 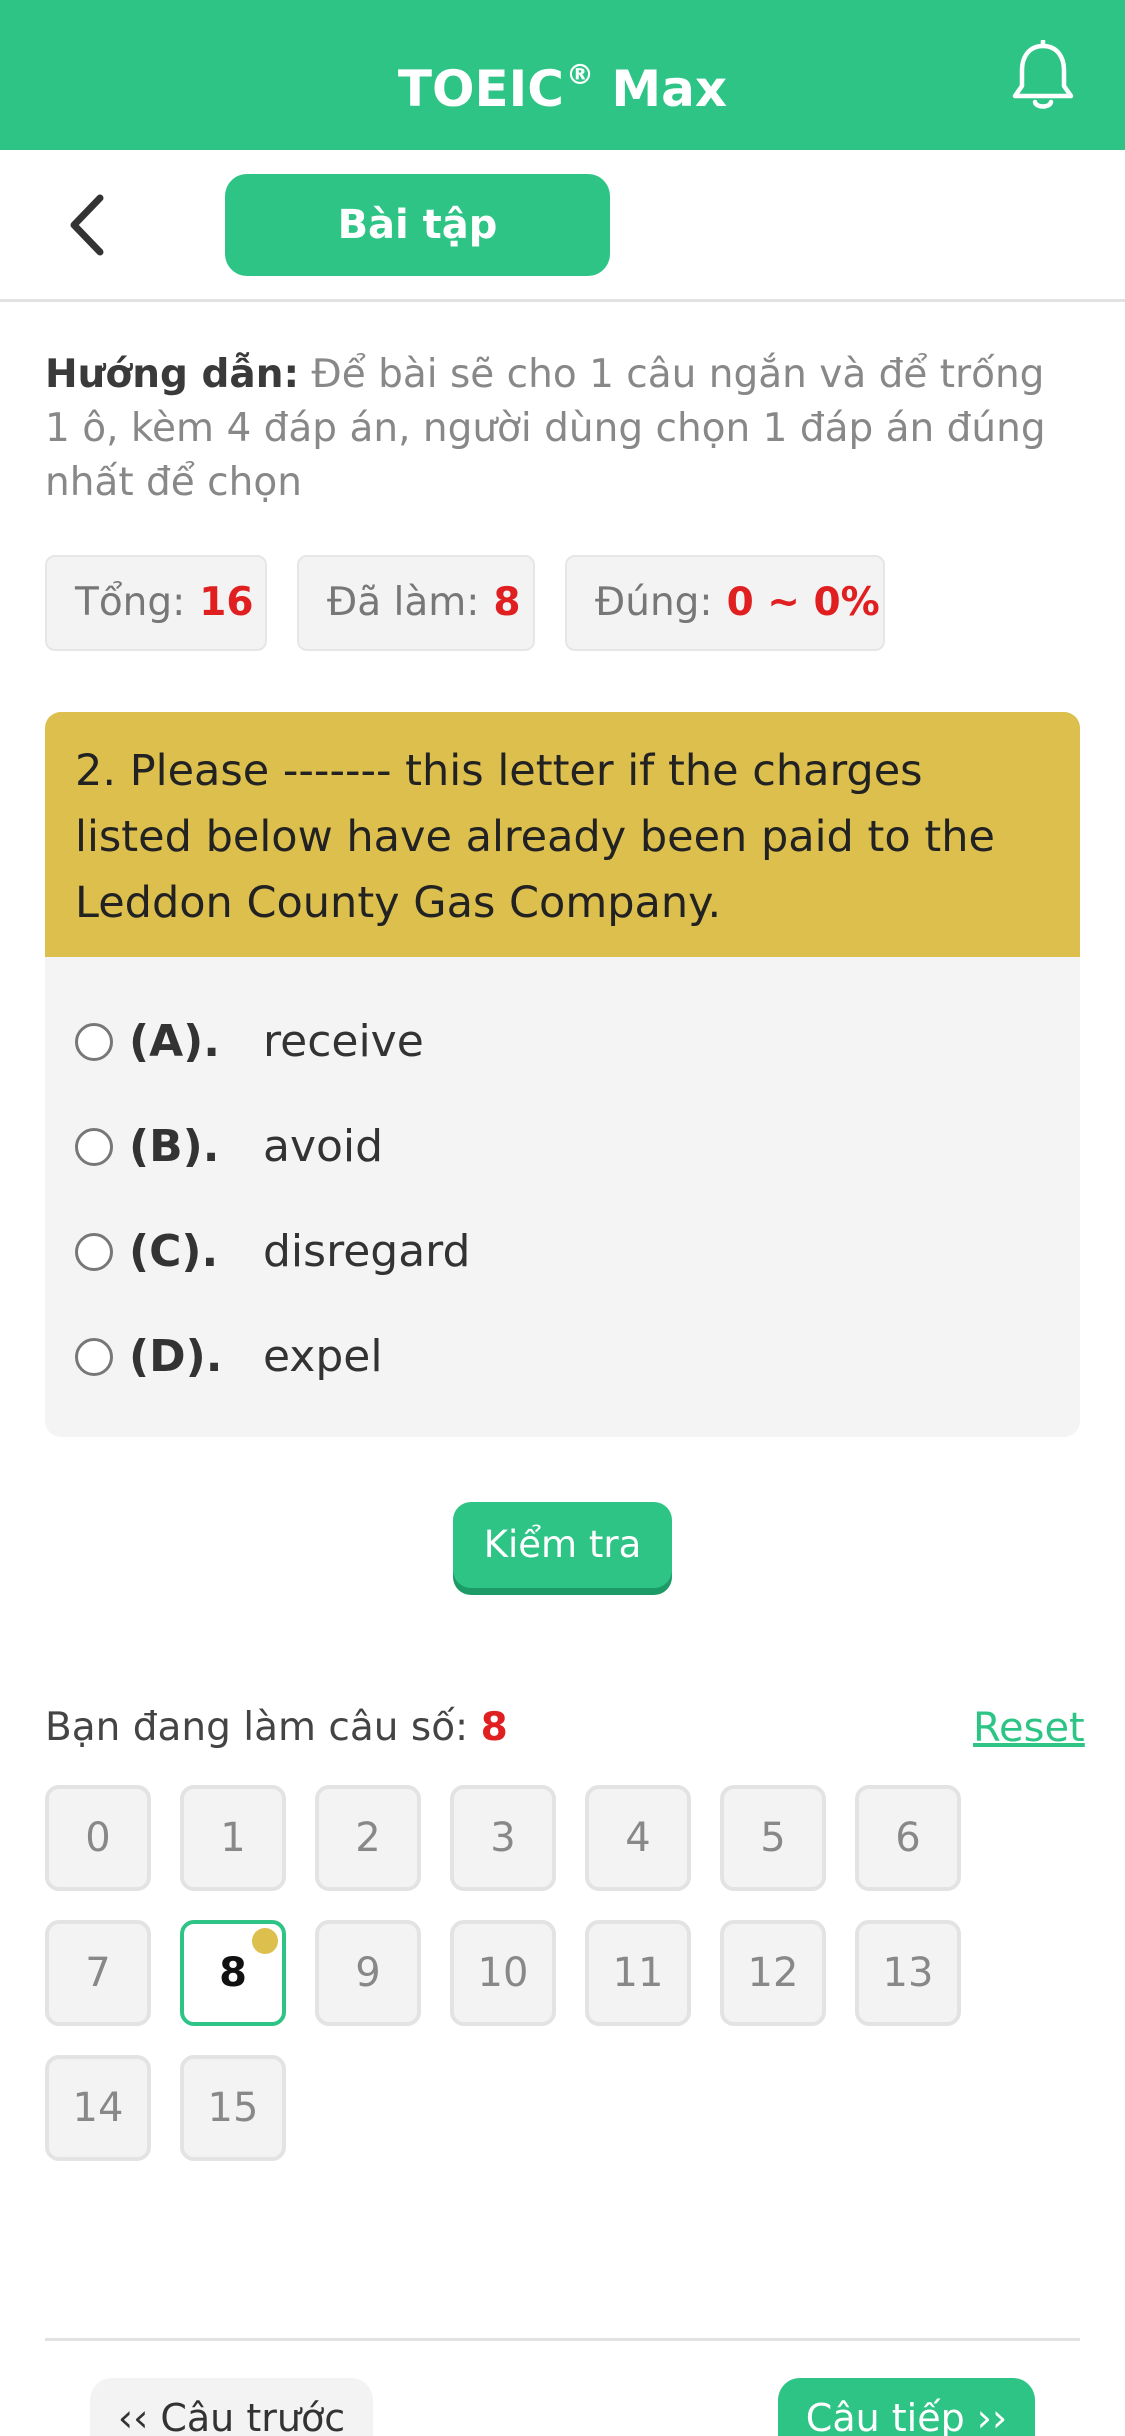 What do you see at coordinates (908, 1838) in the screenshot?
I see `question-cell-6: 6` at bounding box center [908, 1838].